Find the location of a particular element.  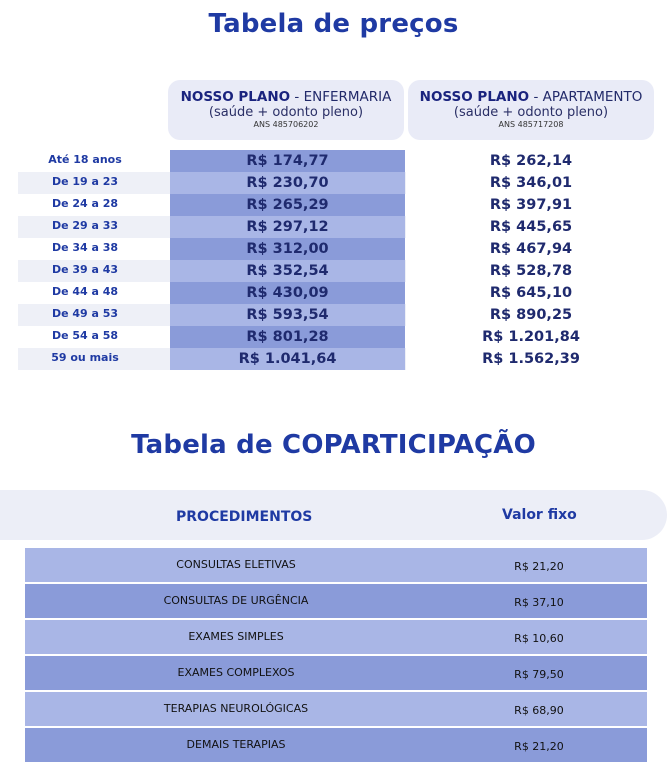

procedure-name: DEMAIS TERAPIAS is located at coordinates (236, 744).